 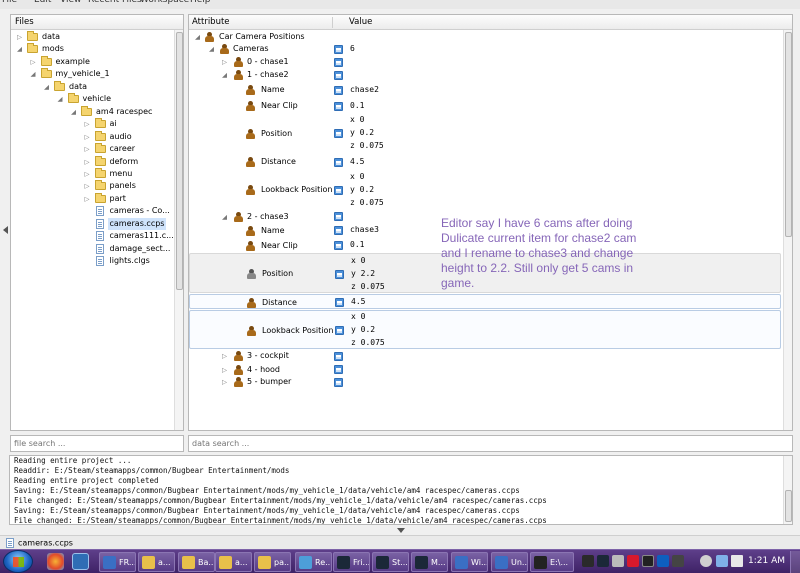 I want to click on attribute-scrollbar-thumb, so click(x=788, y=134).